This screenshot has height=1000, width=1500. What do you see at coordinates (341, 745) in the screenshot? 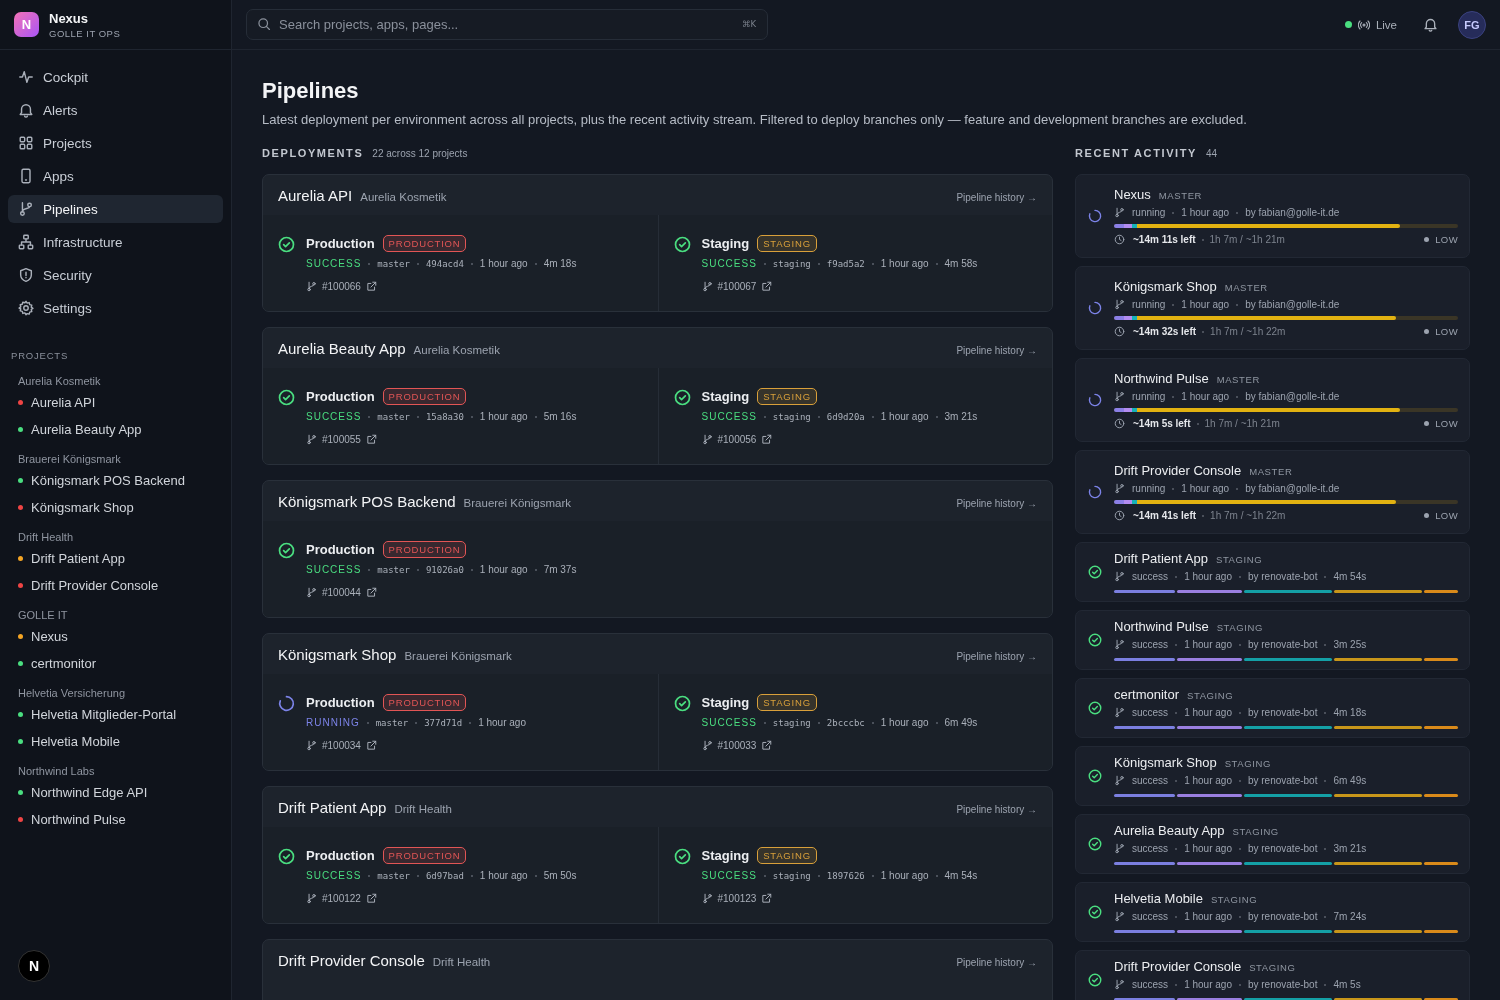
I see `pipeline-link: #100034` at bounding box center [341, 745].